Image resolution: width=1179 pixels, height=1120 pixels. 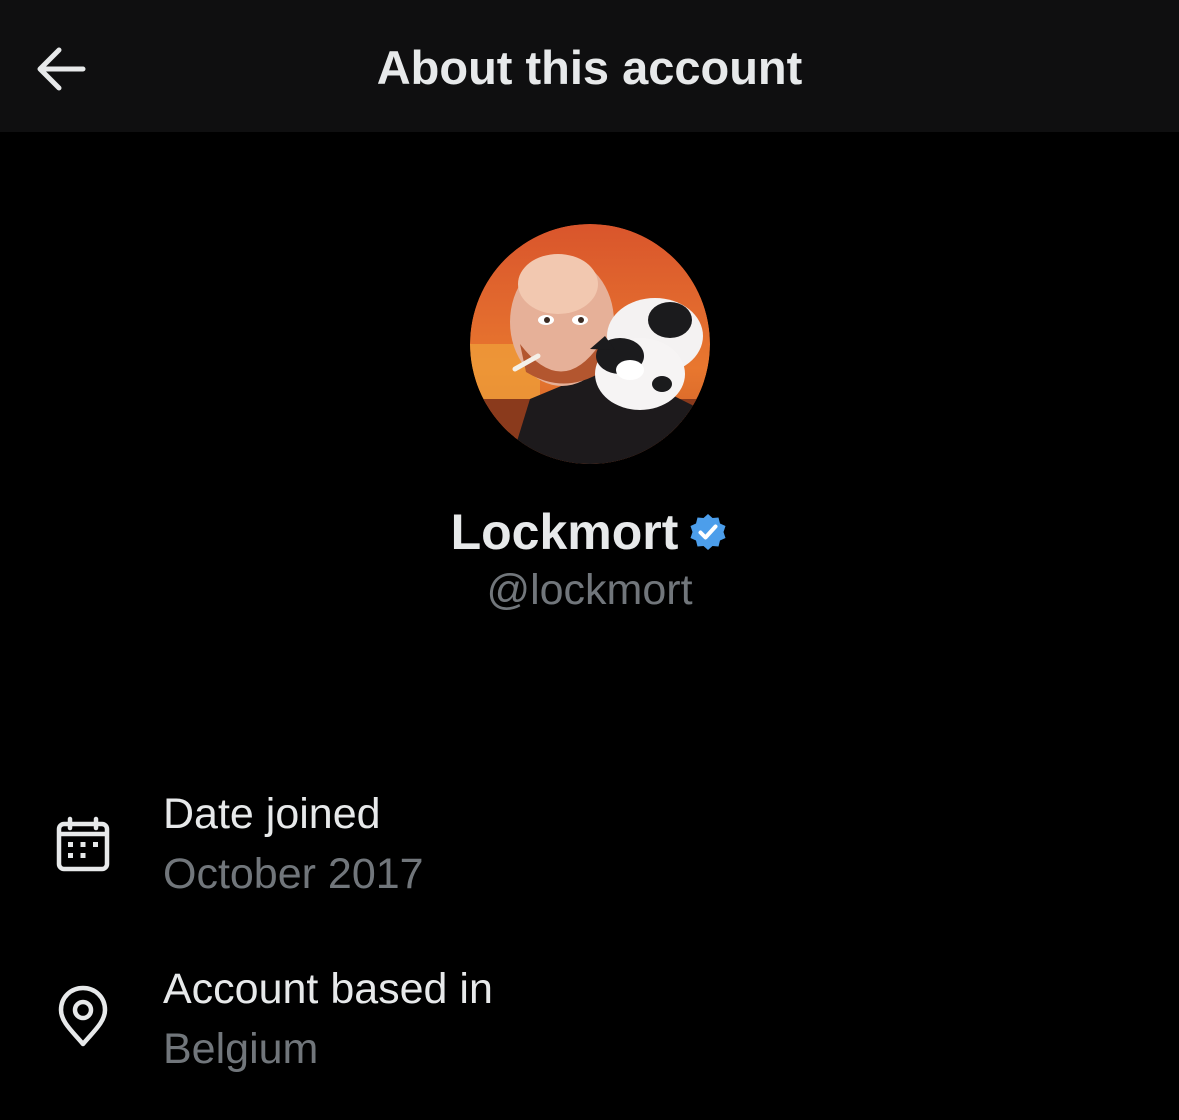 I want to click on account-based-in-value: Belgium, so click(x=241, y=1049).